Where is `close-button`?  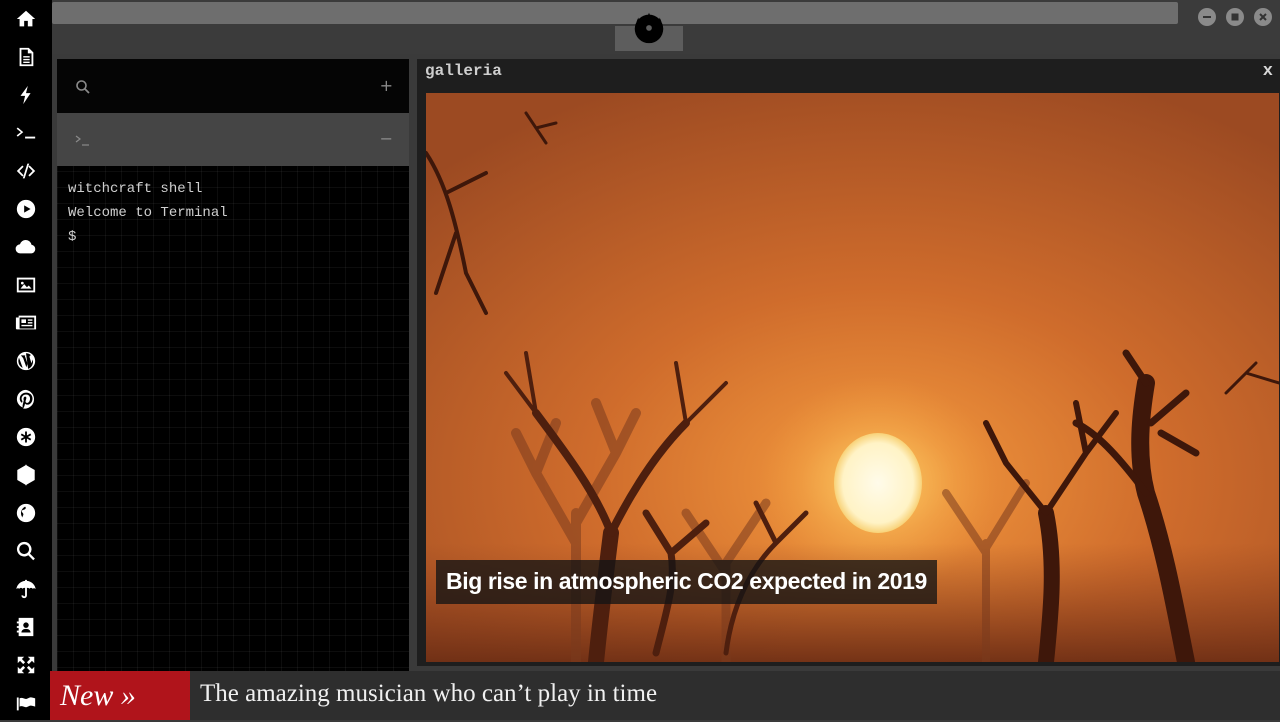 close-button is located at coordinates (1263, 17).